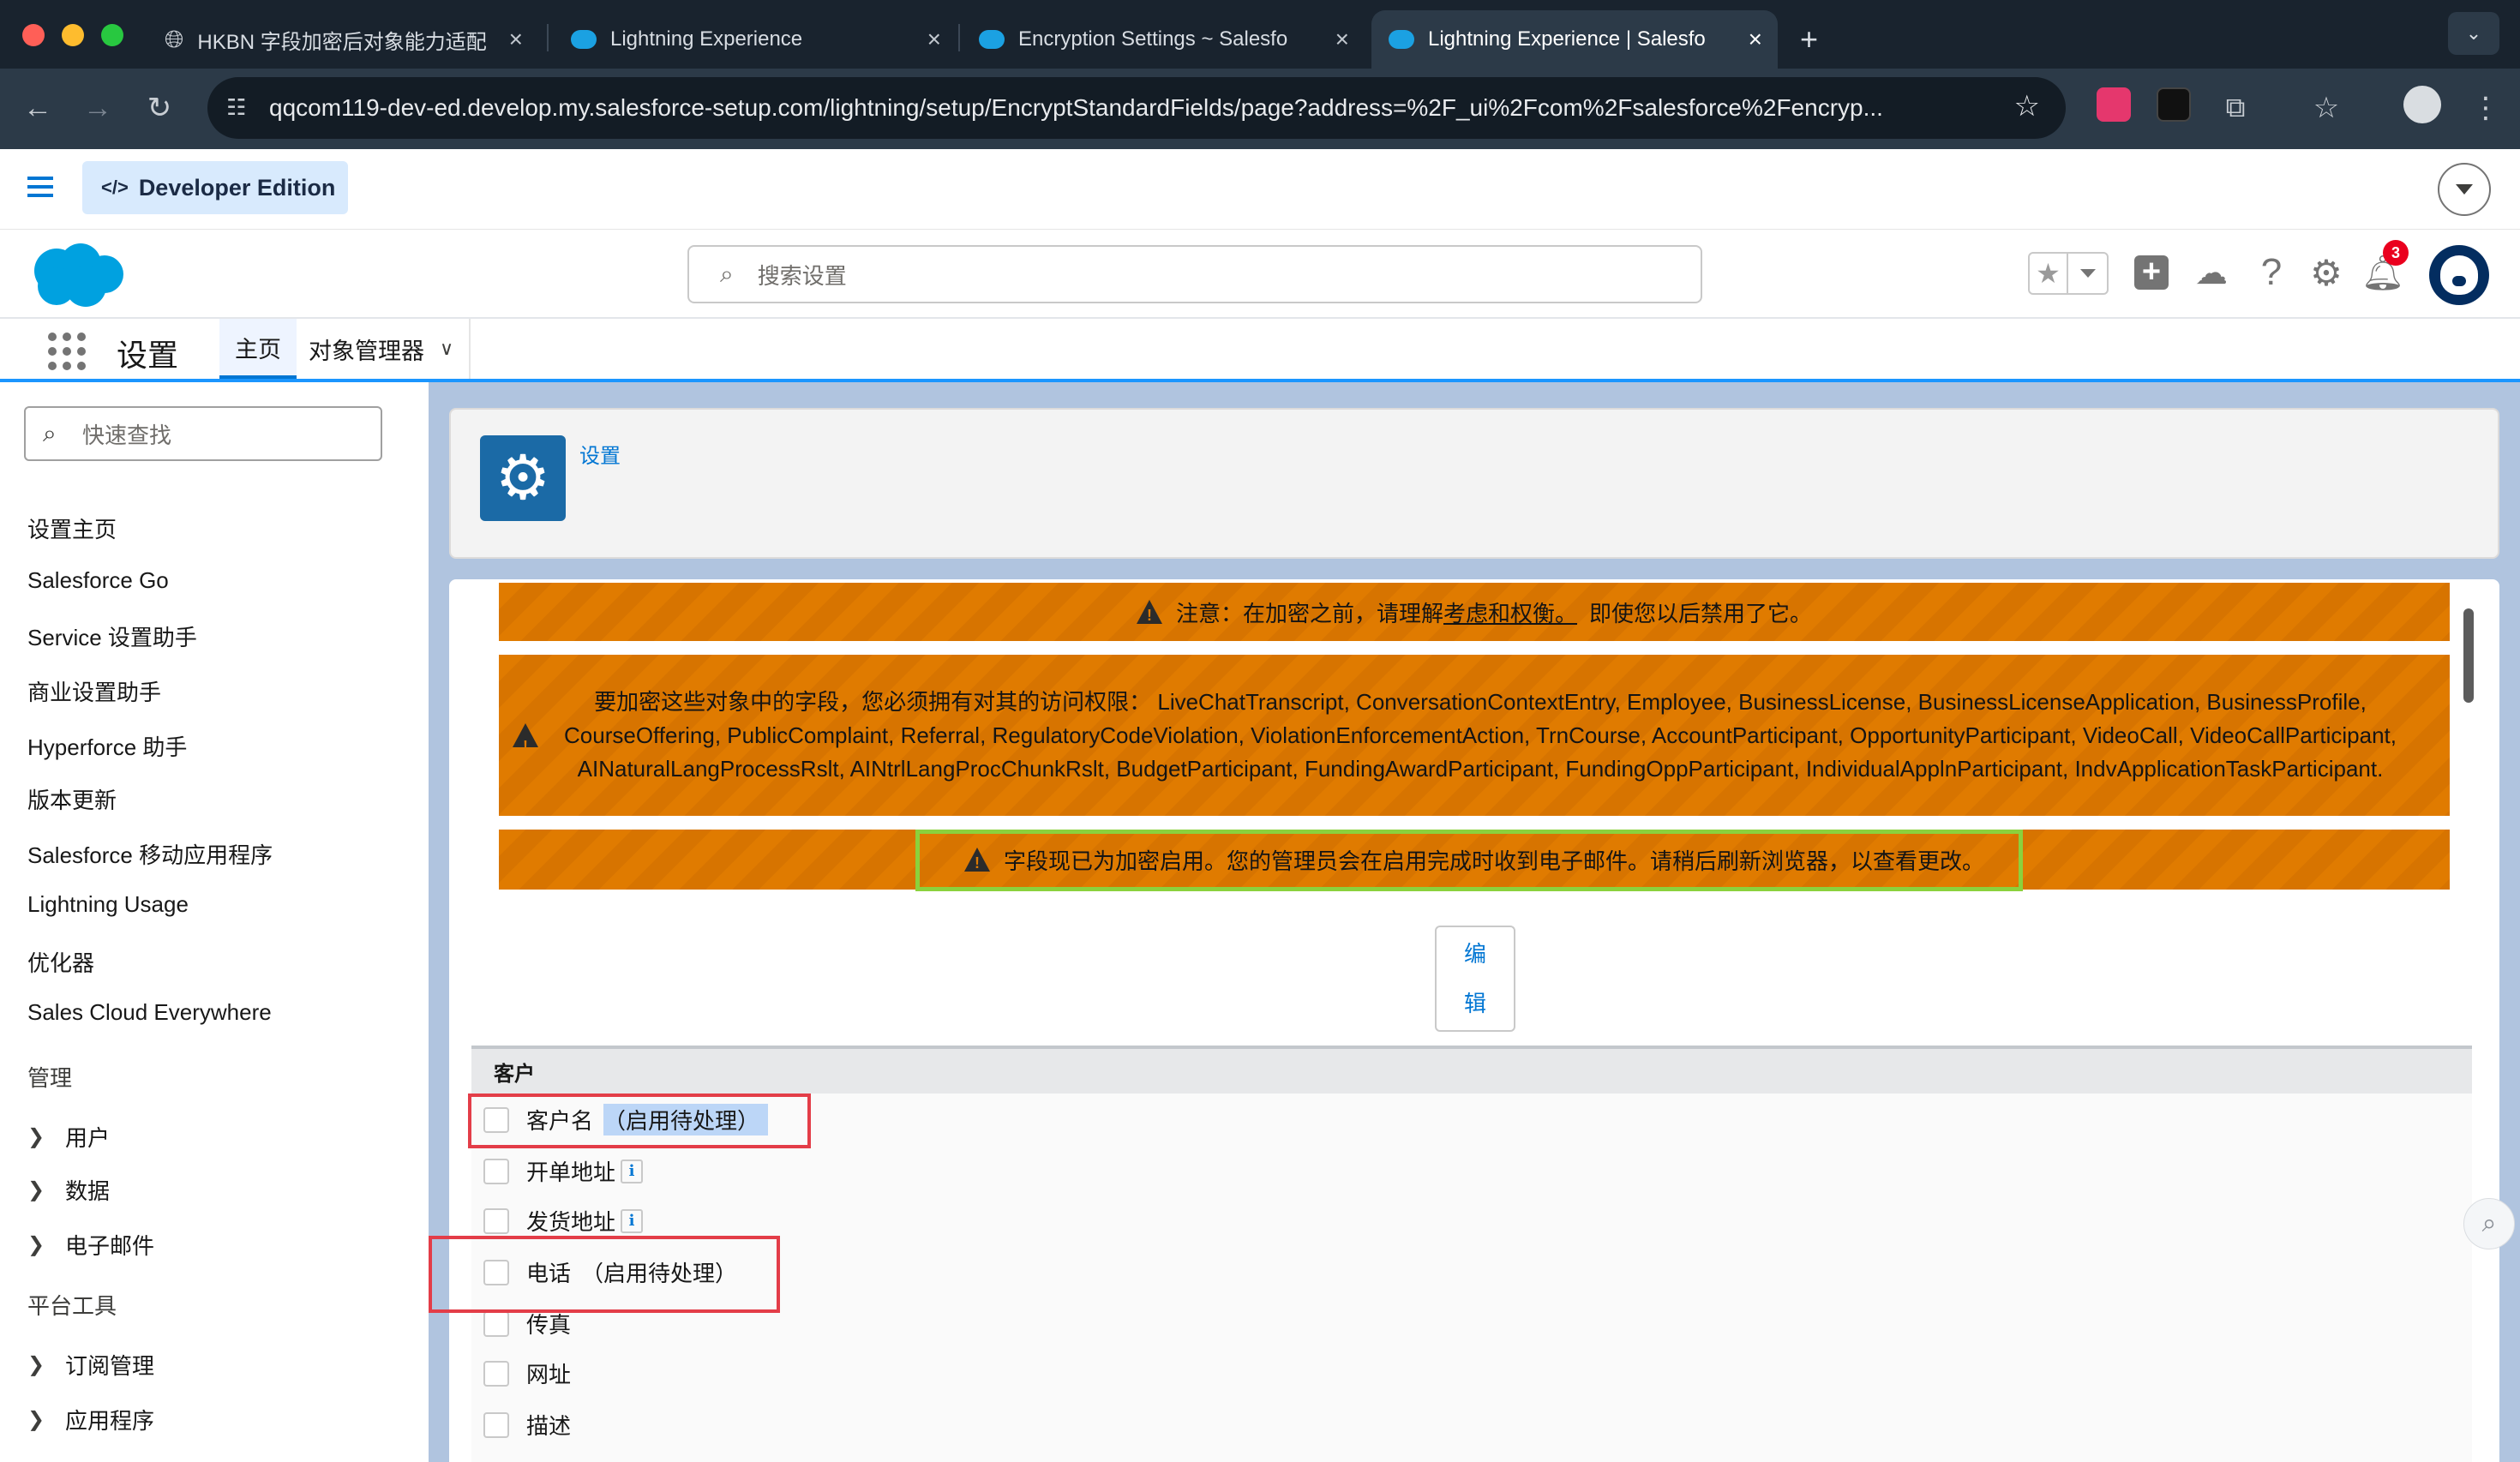 The height and width of the screenshot is (1462, 2520). I want to click on section-title: 客户, so click(514, 1074).